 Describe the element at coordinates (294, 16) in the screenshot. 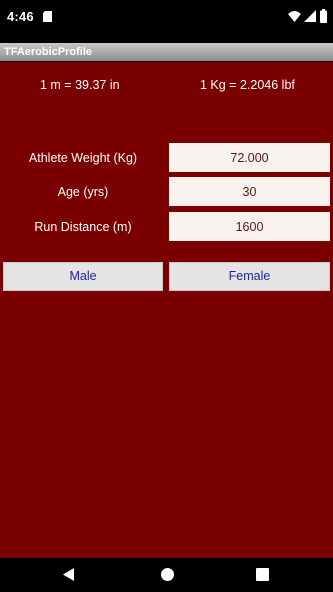

I see `wifi-icon` at that location.